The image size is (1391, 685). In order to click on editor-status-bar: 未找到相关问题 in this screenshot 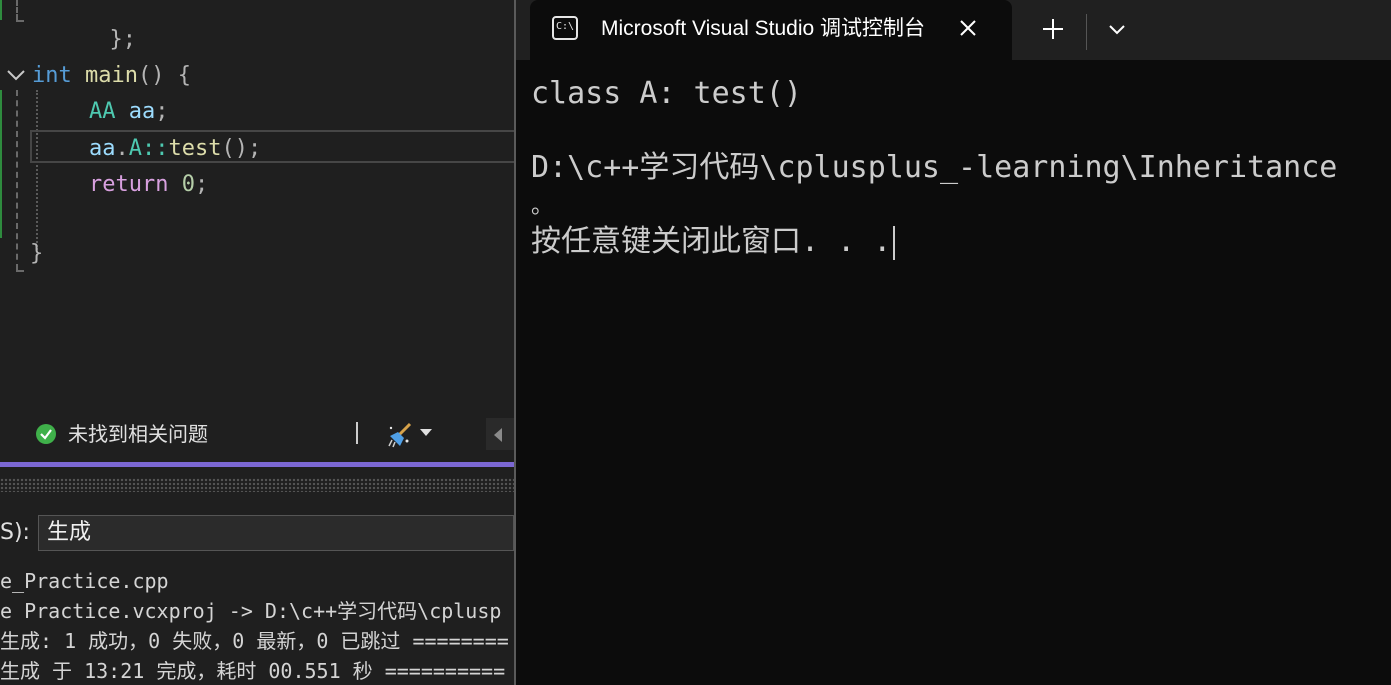, I will do `click(257, 434)`.